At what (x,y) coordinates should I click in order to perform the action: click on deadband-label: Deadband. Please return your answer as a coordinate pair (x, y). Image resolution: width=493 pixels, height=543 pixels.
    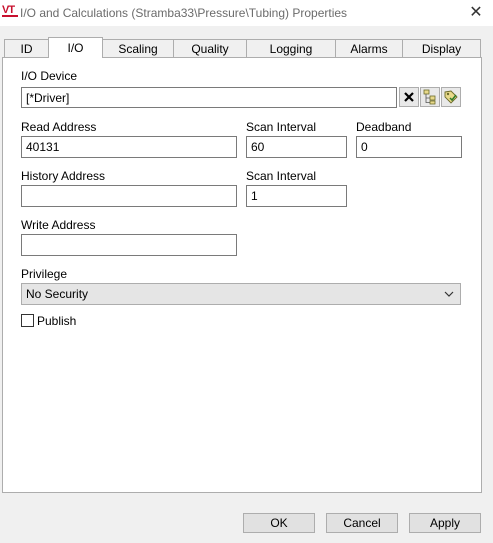
    Looking at the image, I should click on (384, 127).